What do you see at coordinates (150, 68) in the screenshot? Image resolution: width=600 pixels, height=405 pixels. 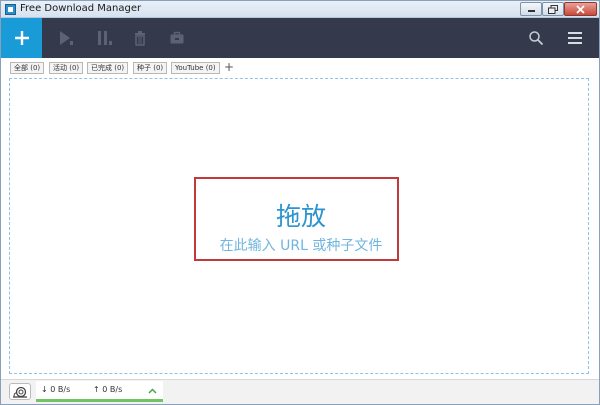 I see `tab-torrents: 种子 (0)` at bounding box center [150, 68].